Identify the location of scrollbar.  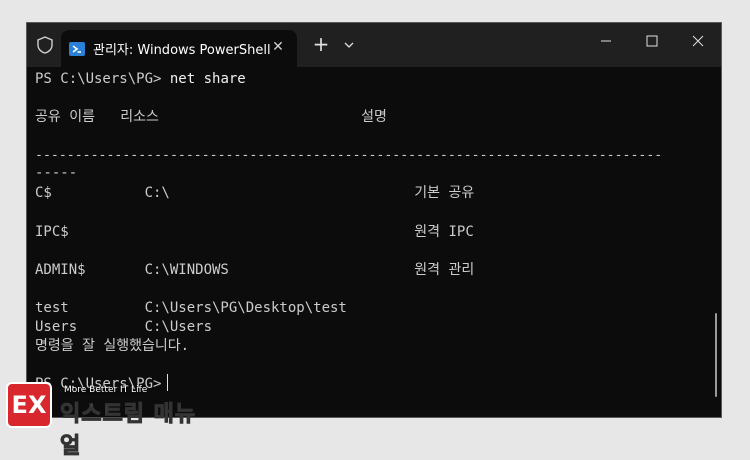
(716, 355).